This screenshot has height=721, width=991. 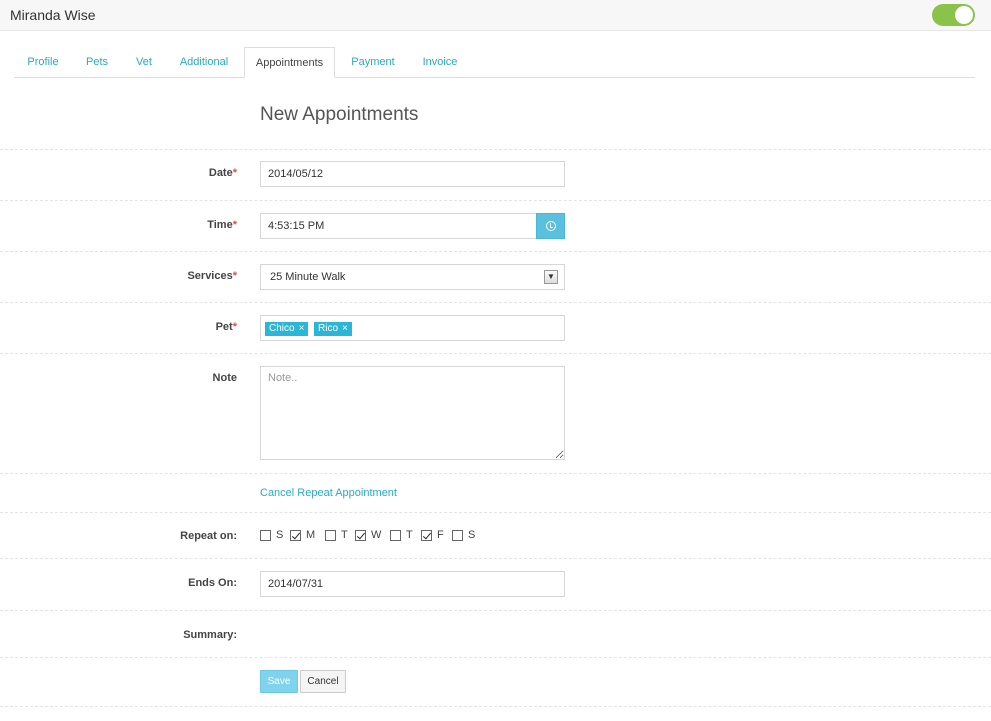 I want to click on save-button: Save, so click(x=279, y=681).